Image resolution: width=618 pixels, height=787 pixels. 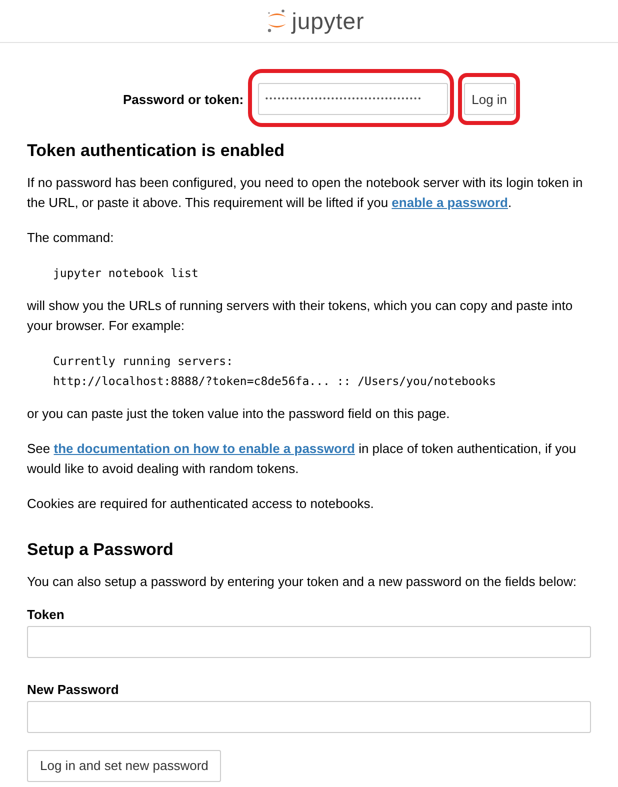 What do you see at coordinates (126, 273) in the screenshot?
I see `code-line: jupyter notebook list` at bounding box center [126, 273].